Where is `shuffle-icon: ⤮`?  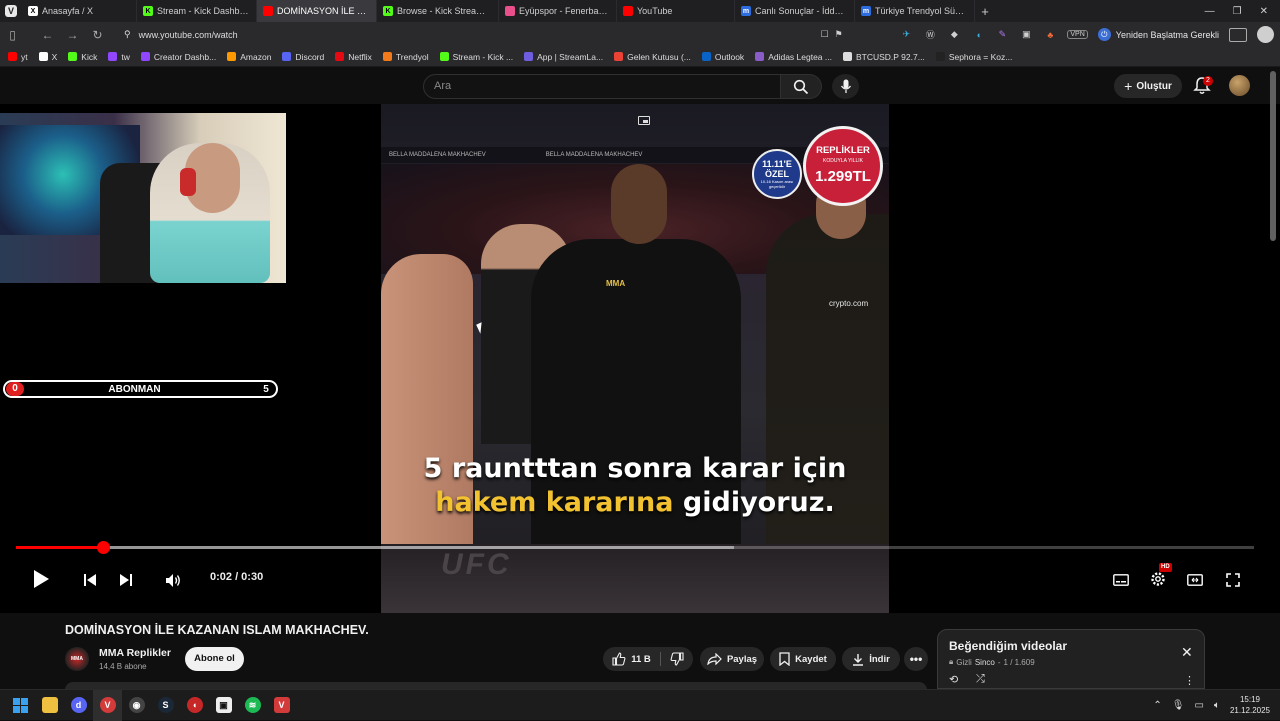
shuffle-icon: ⤮ is located at coordinates (980, 679).